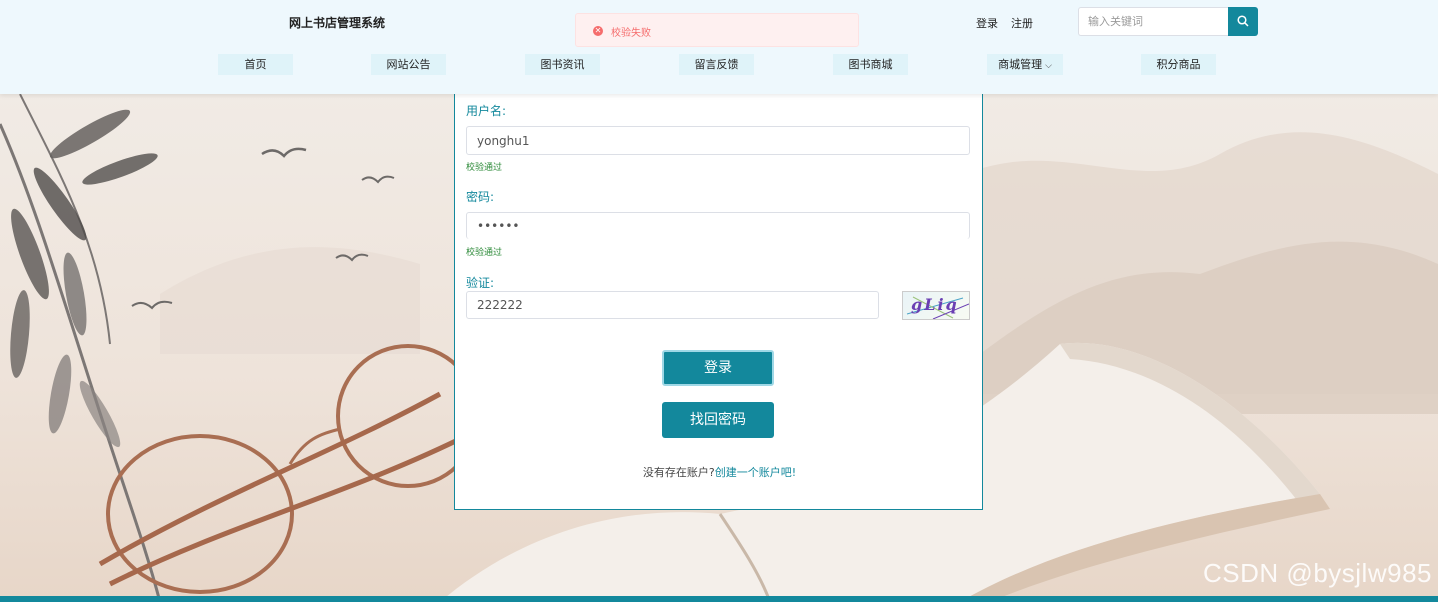 This screenshot has height=602, width=1438. I want to click on login-link: 登录, so click(987, 23).